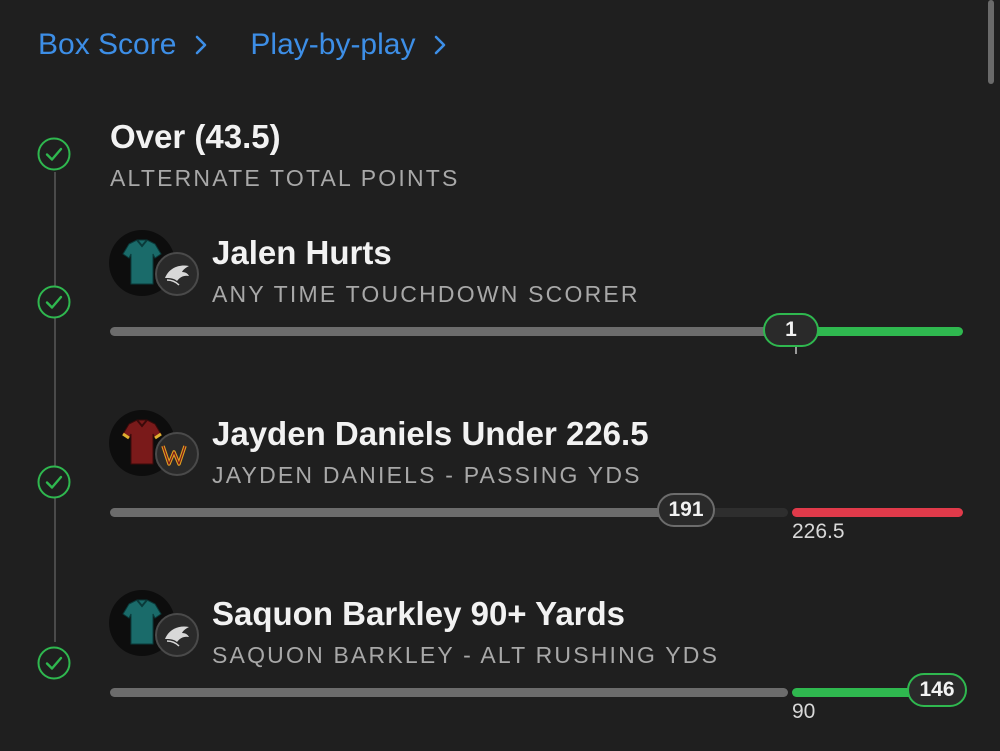 The image size is (1000, 751). Describe the element at coordinates (791, 330) in the screenshot. I see `current-value-pill: 1` at that location.